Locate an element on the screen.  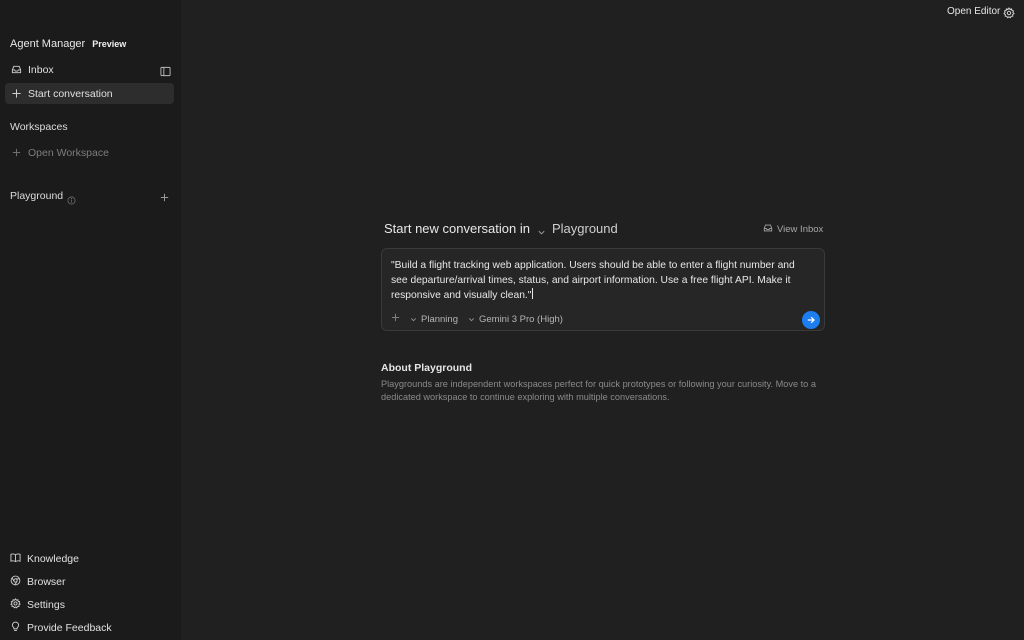
book-icon is located at coordinates (15, 559).